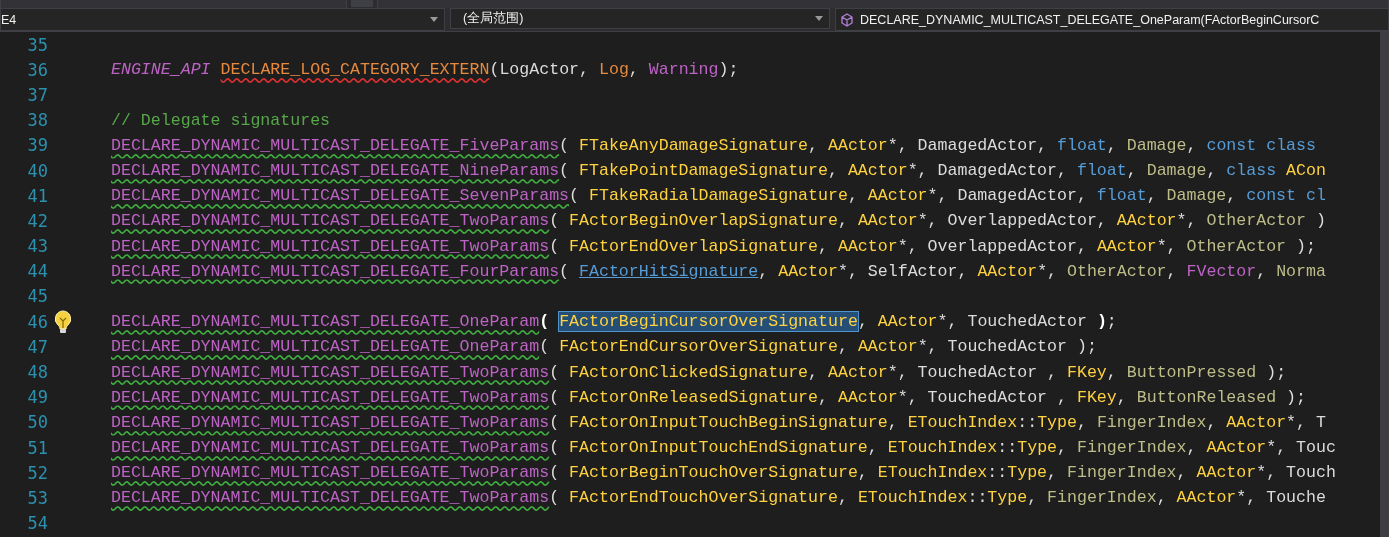 This screenshot has height=537, width=1389. What do you see at coordinates (340, 196) in the screenshot?
I see `macro-name: DECLARE_DYNAMIC_MULTICAST_DELEGATE_SevenParams` at bounding box center [340, 196].